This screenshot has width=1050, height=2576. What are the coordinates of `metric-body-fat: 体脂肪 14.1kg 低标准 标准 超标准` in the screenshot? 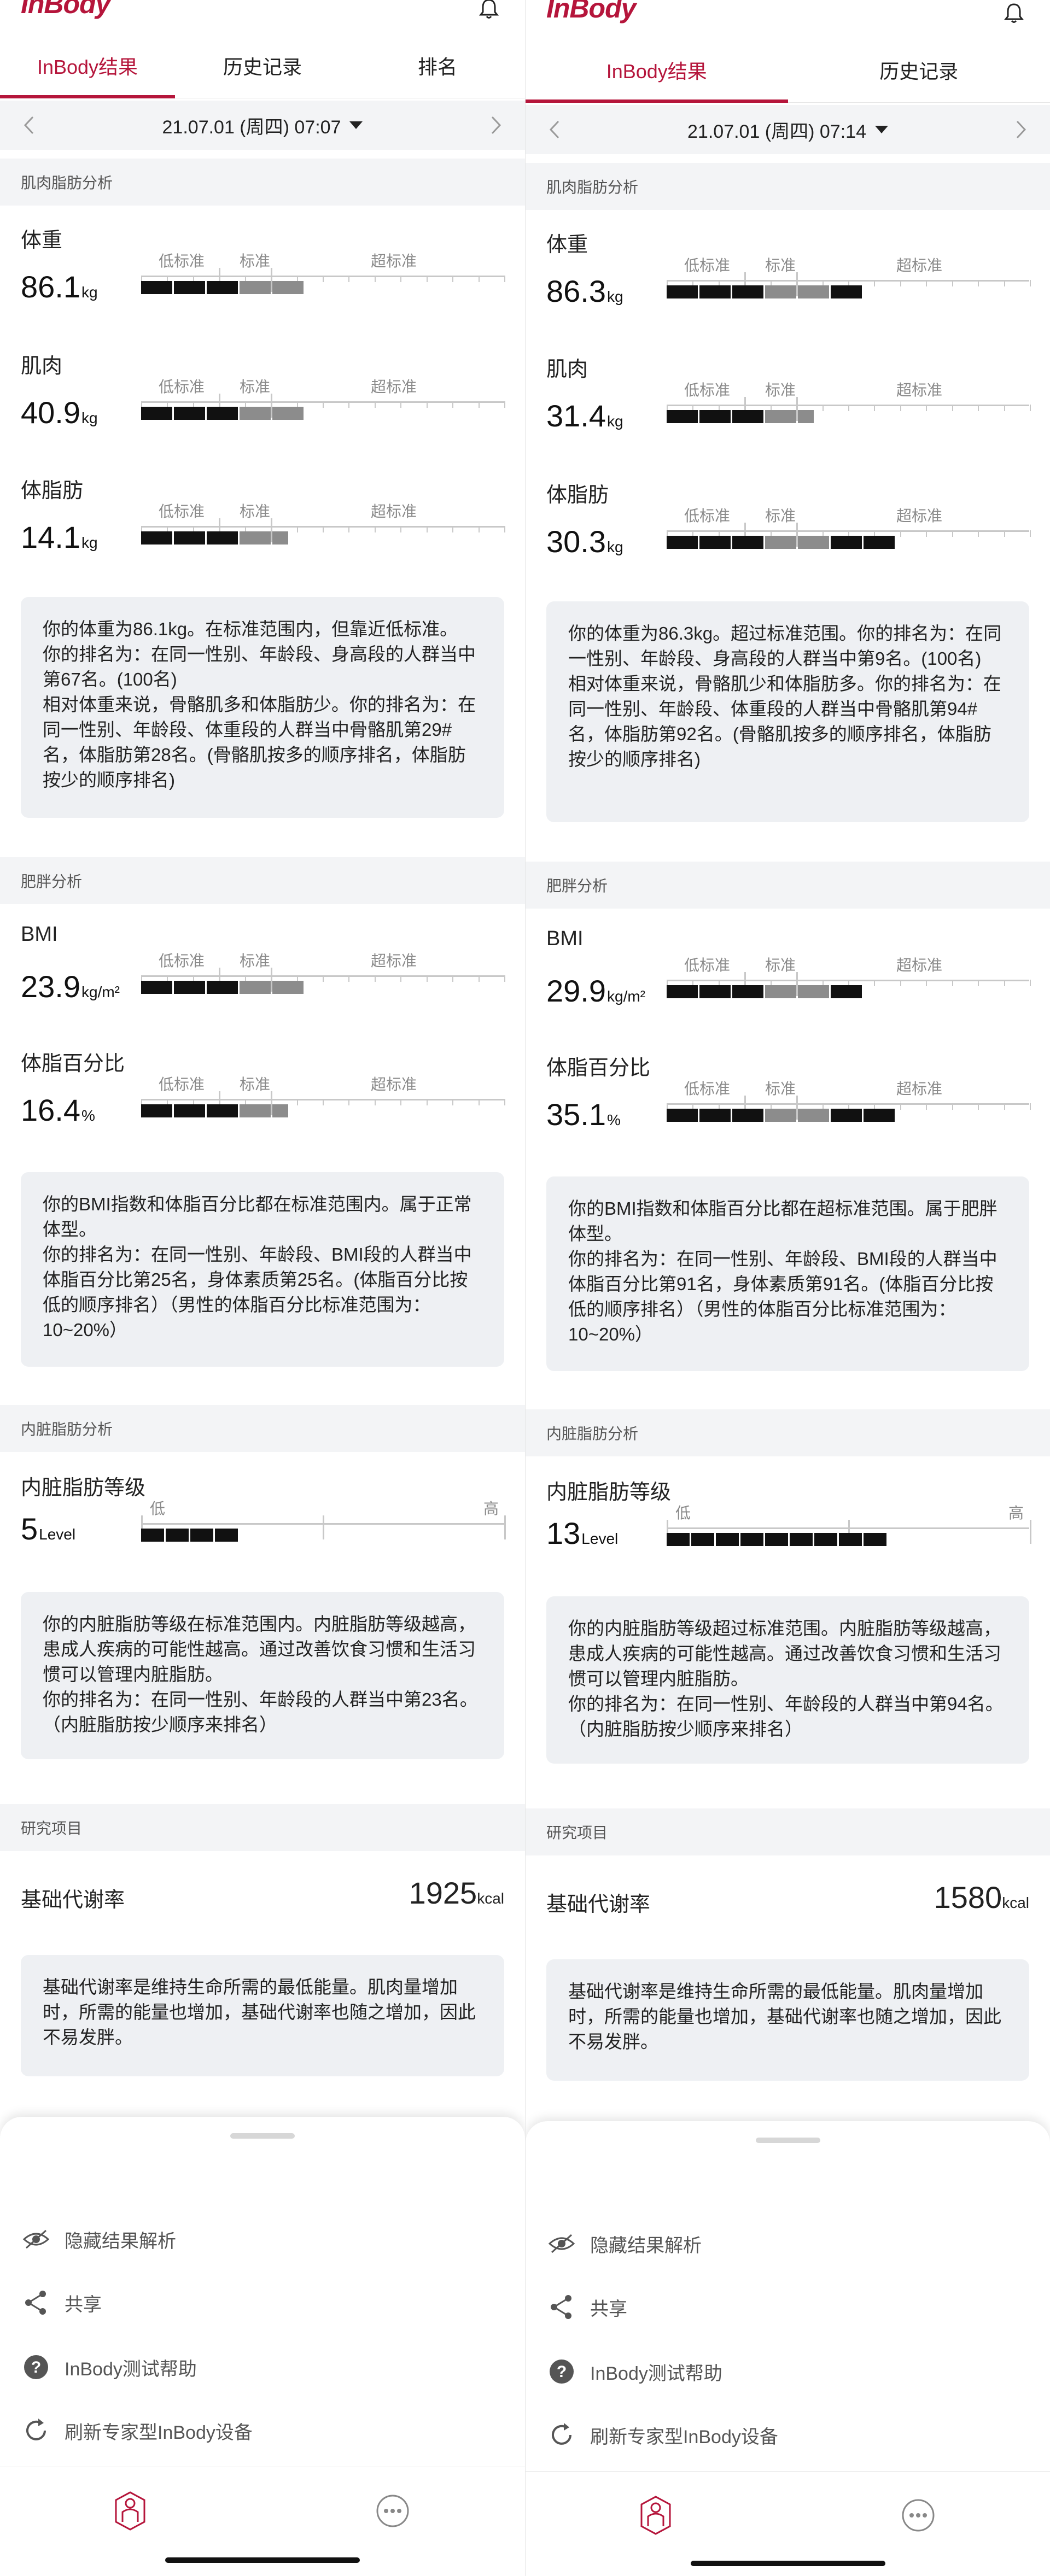 It's located at (262, 524).